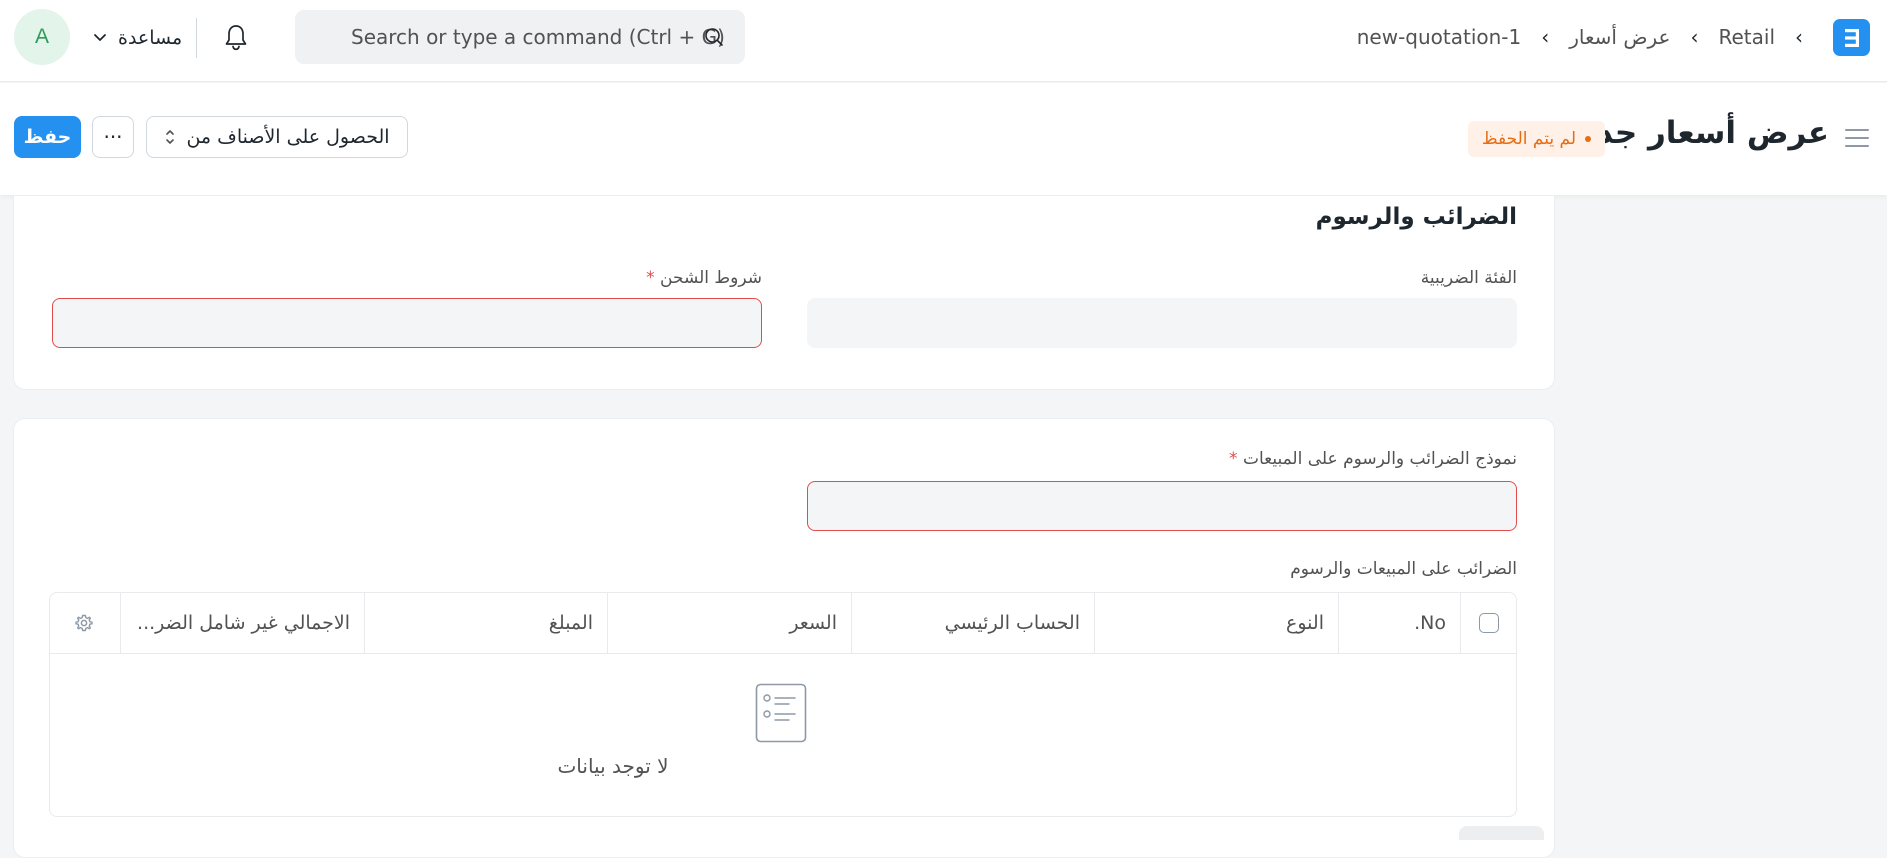 The image size is (1887, 858). I want to click on select-all-checkbox, so click(1488, 623).